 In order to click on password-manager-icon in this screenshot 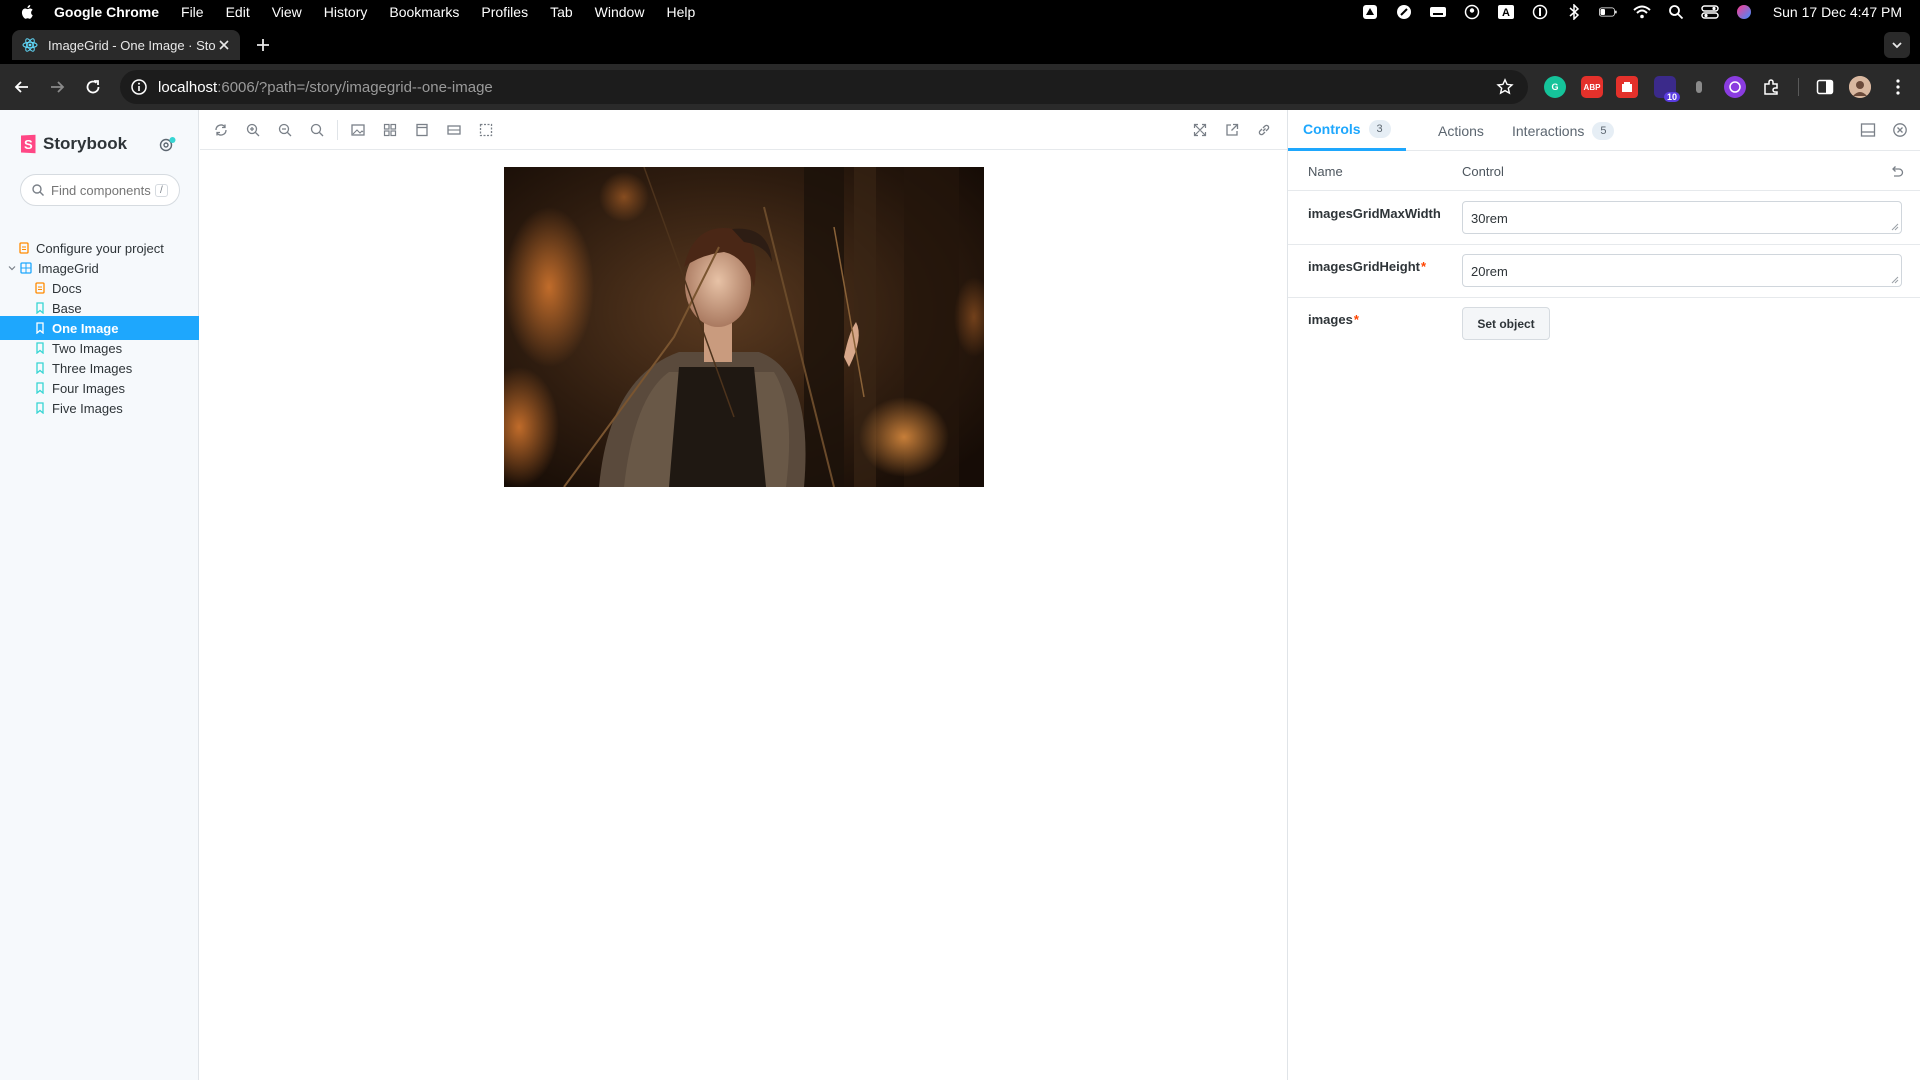, I will do `click(1540, 12)`.